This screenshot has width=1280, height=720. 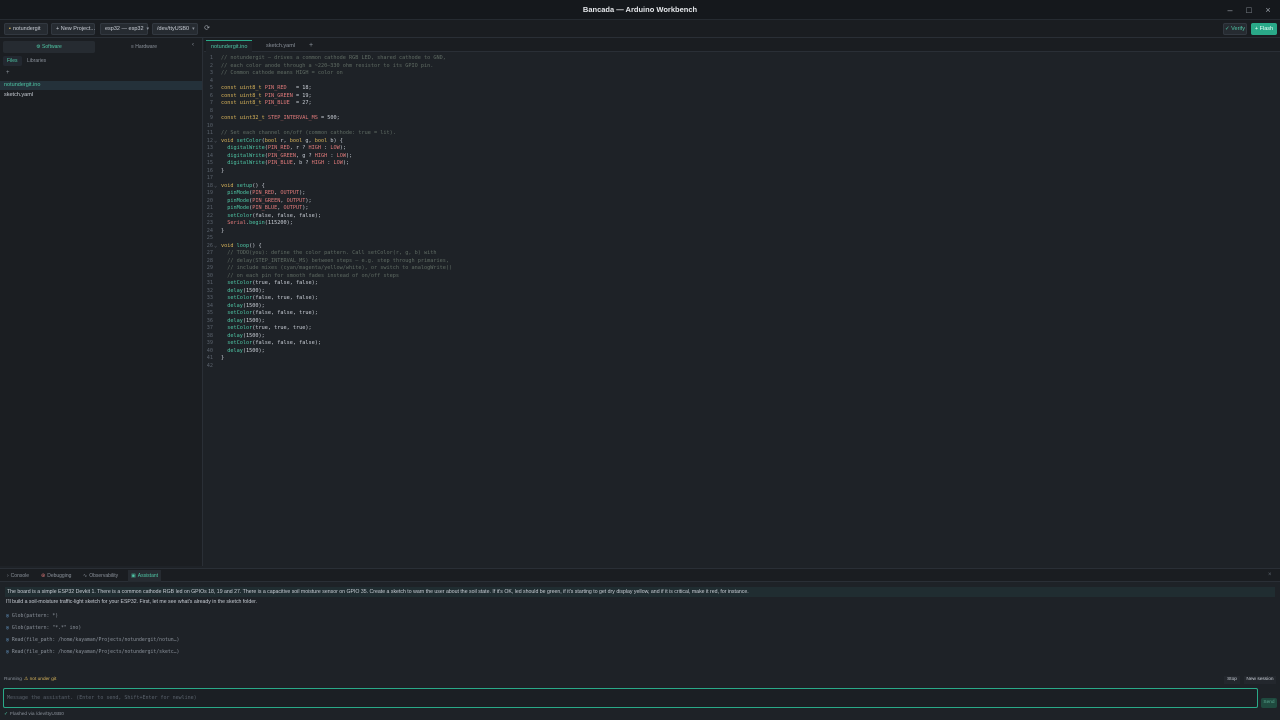 What do you see at coordinates (209, 298) in the screenshot?
I see `line-number: 33` at bounding box center [209, 298].